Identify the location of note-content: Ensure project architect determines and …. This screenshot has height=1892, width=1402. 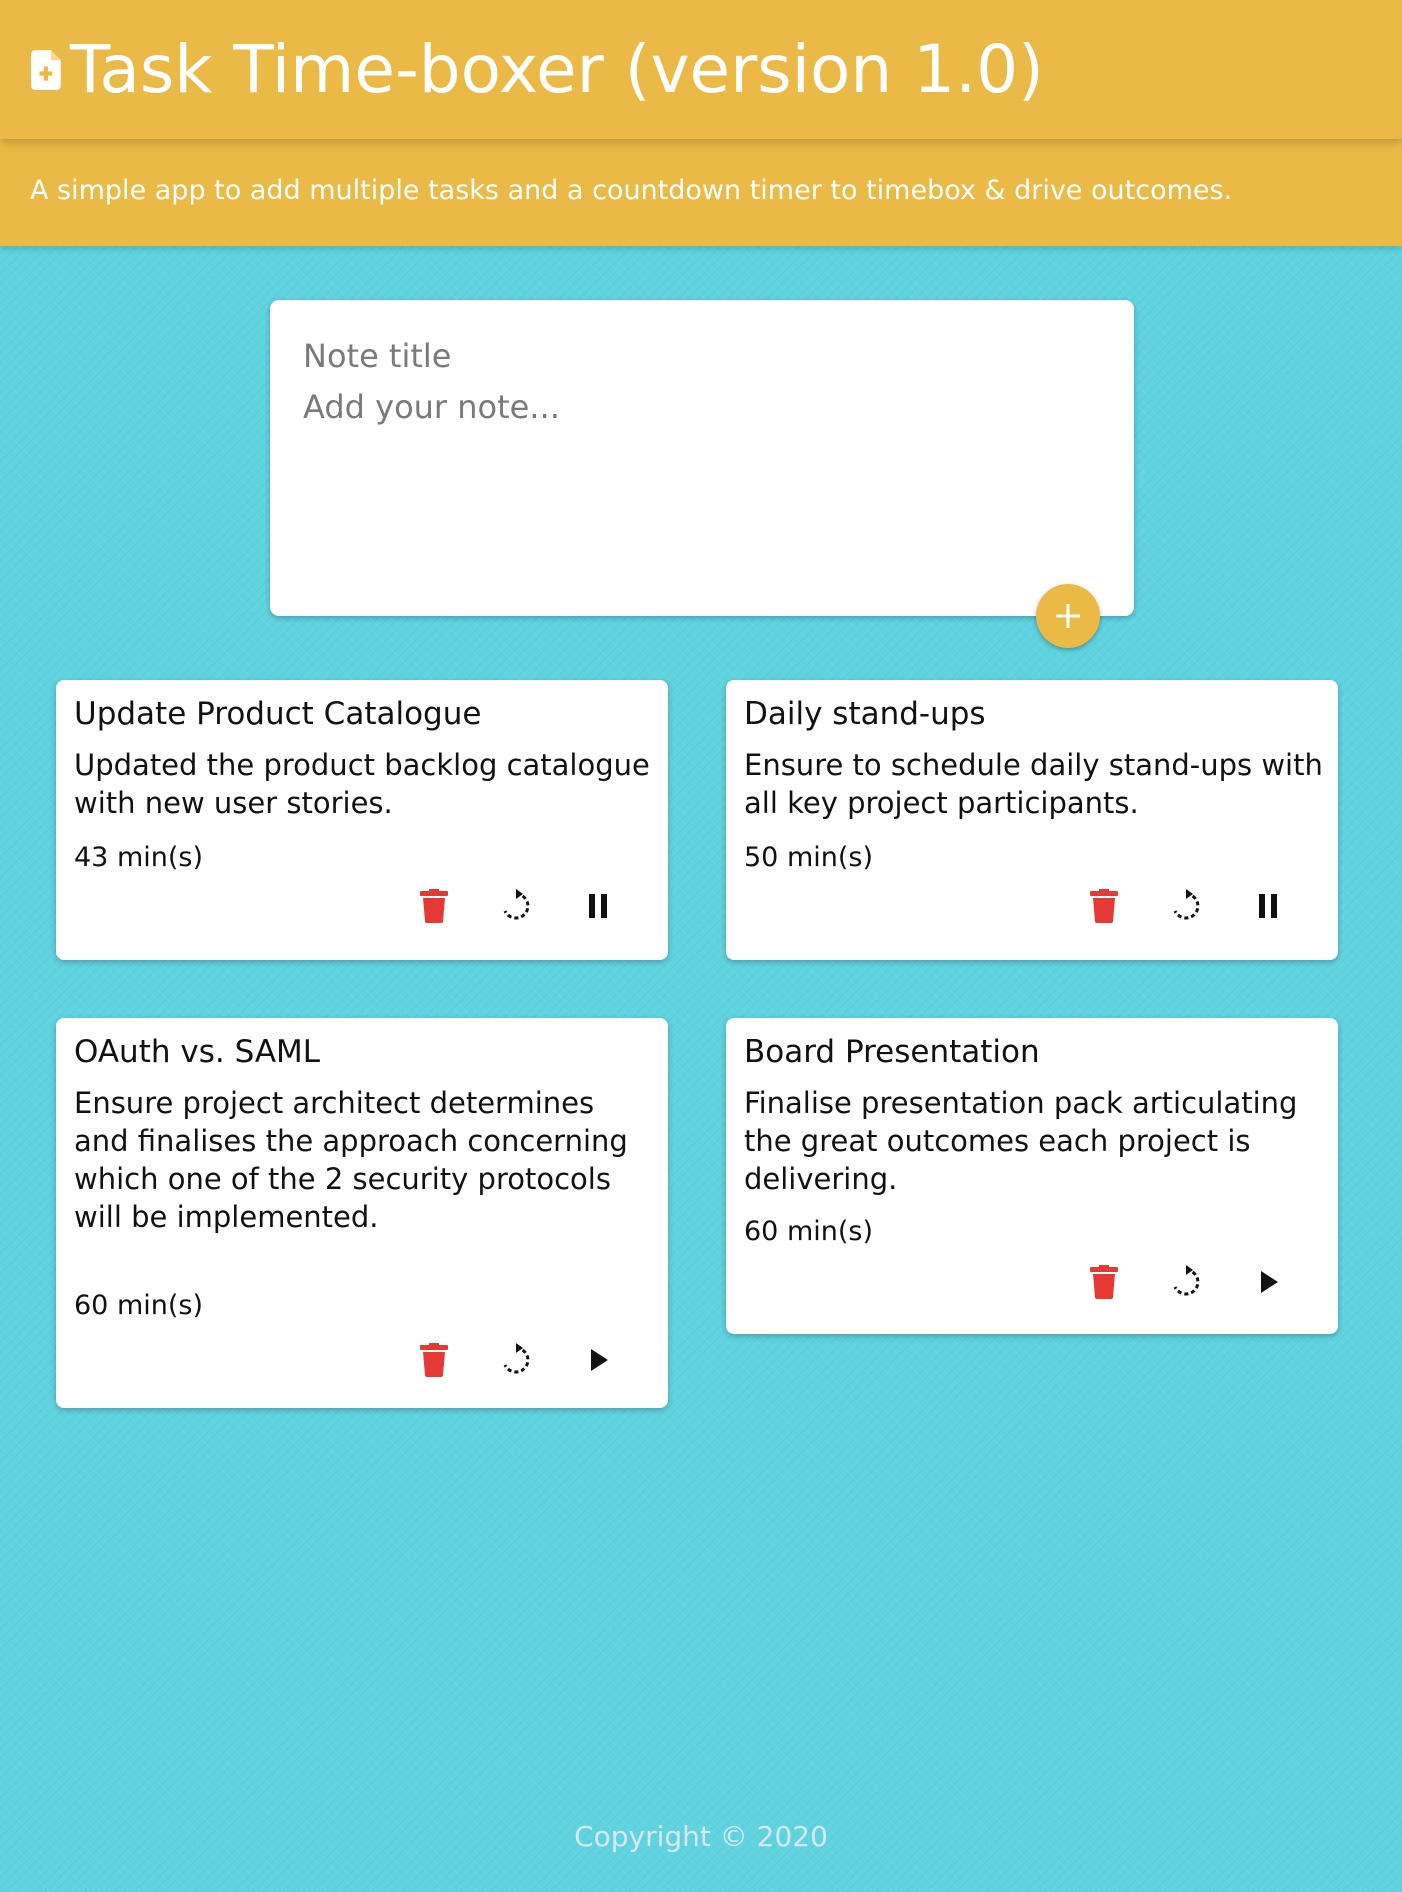
(351, 1160).